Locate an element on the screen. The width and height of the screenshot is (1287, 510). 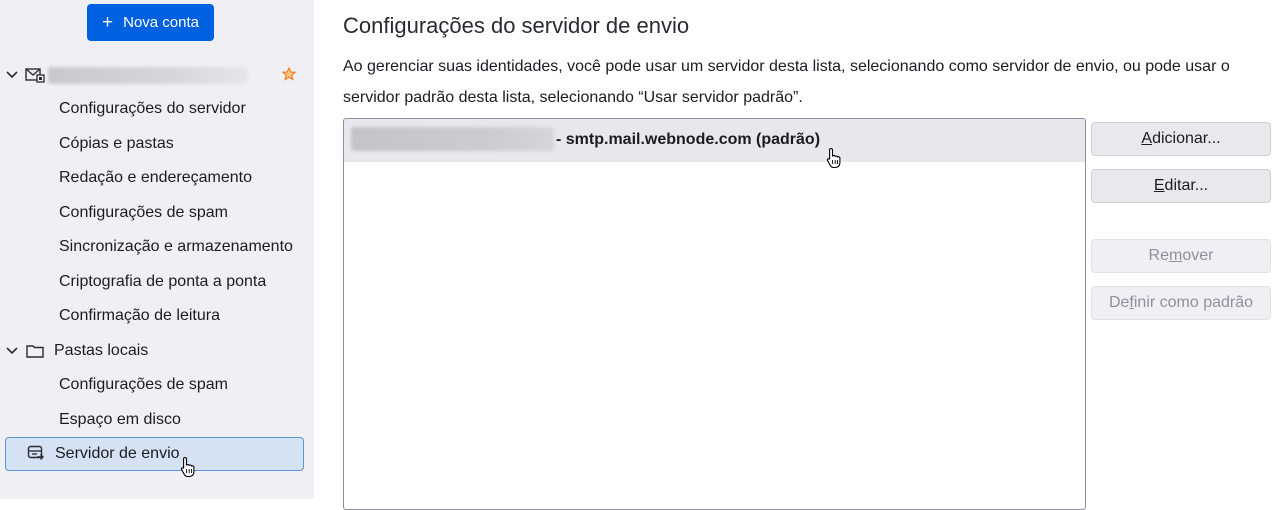
new-account-label: Nova conta is located at coordinates (161, 22).